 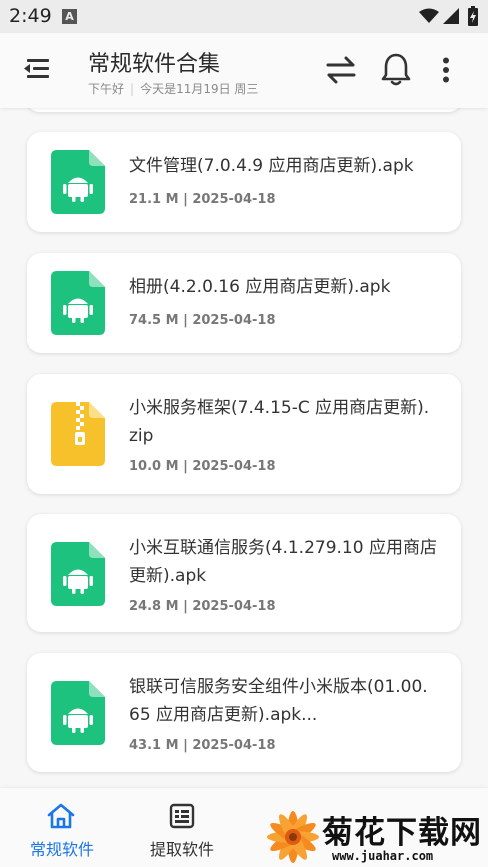 I want to click on battery-charging-icon, so click(x=473, y=16).